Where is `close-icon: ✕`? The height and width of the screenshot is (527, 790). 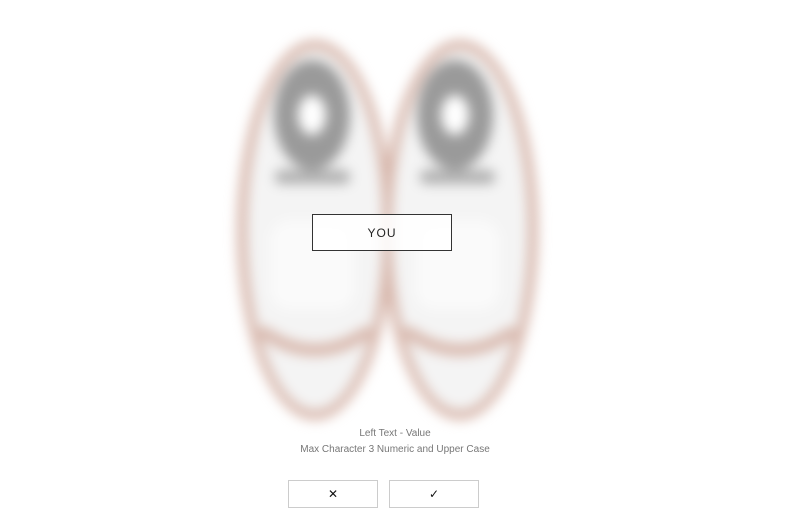
close-icon: ✕ is located at coordinates (333, 494).